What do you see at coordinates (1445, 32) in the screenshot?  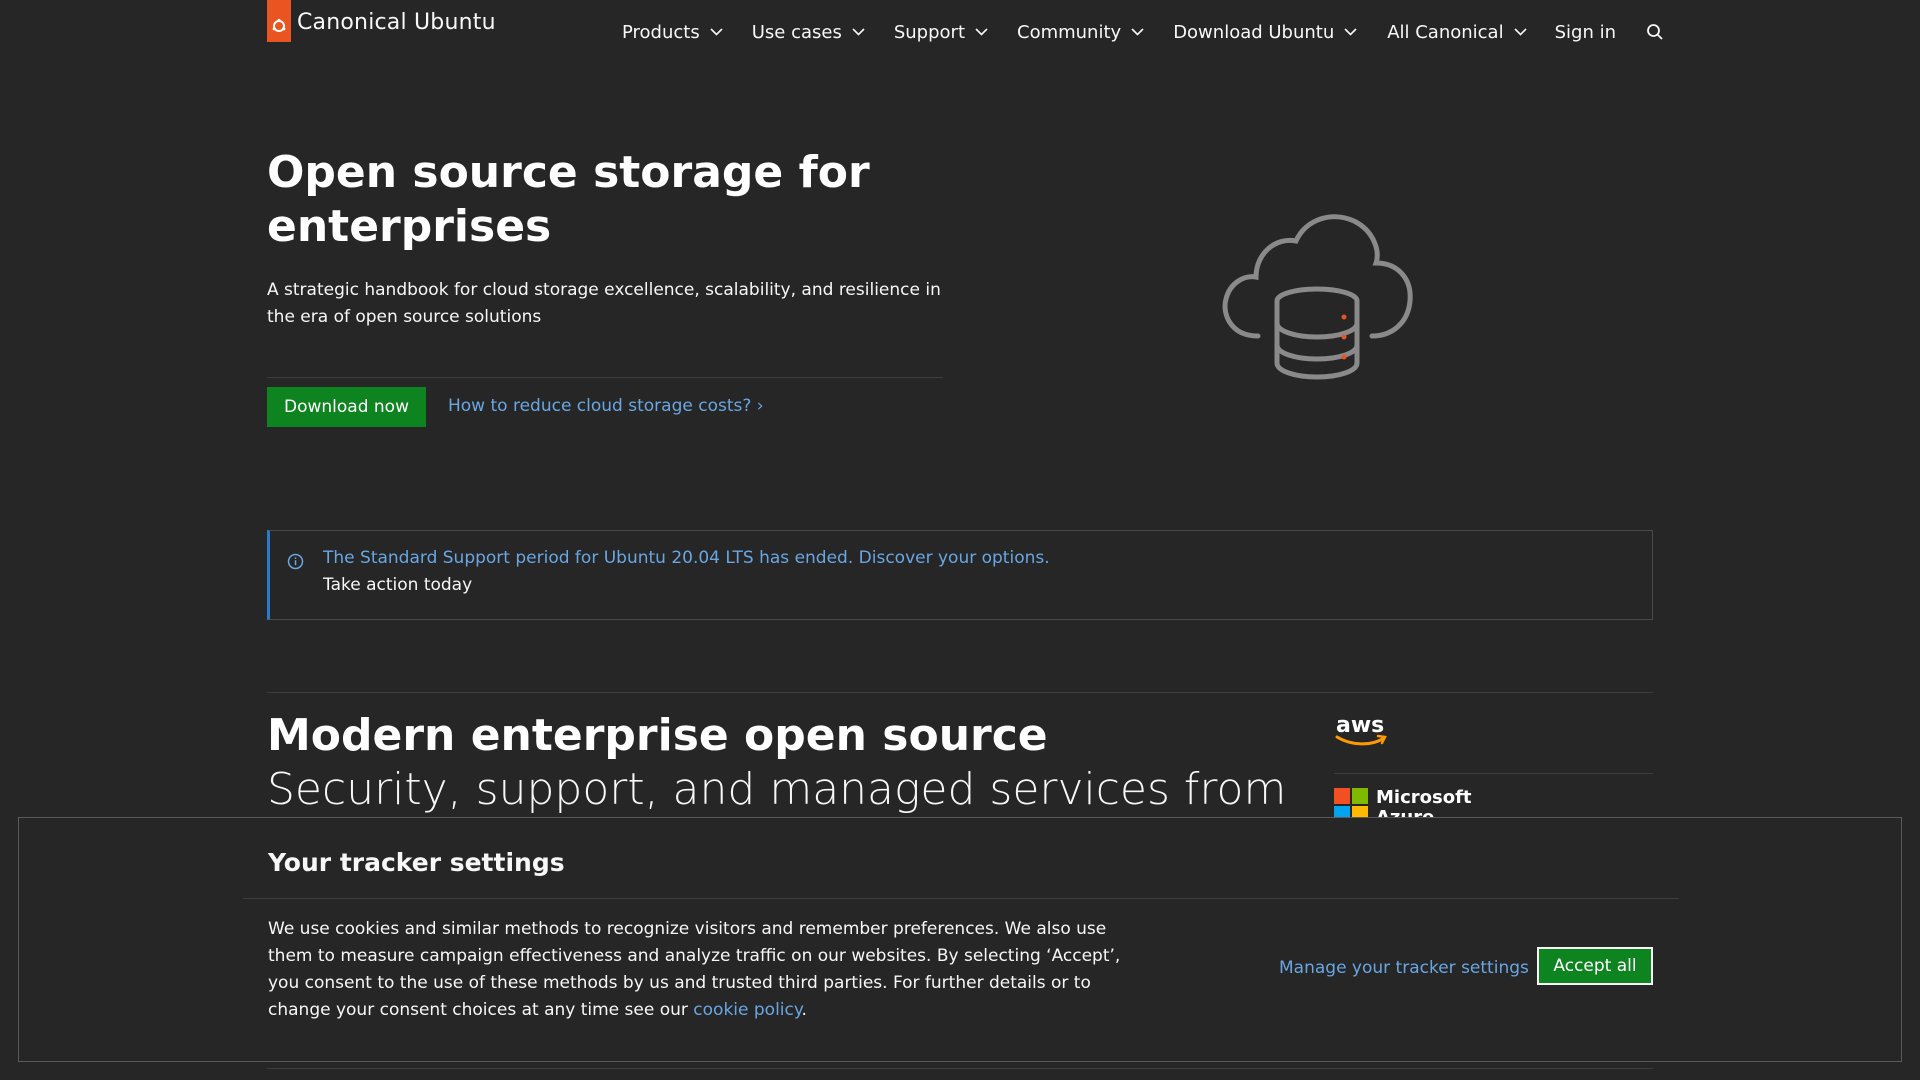 I see `nav-item-label: All Canonical` at bounding box center [1445, 32].